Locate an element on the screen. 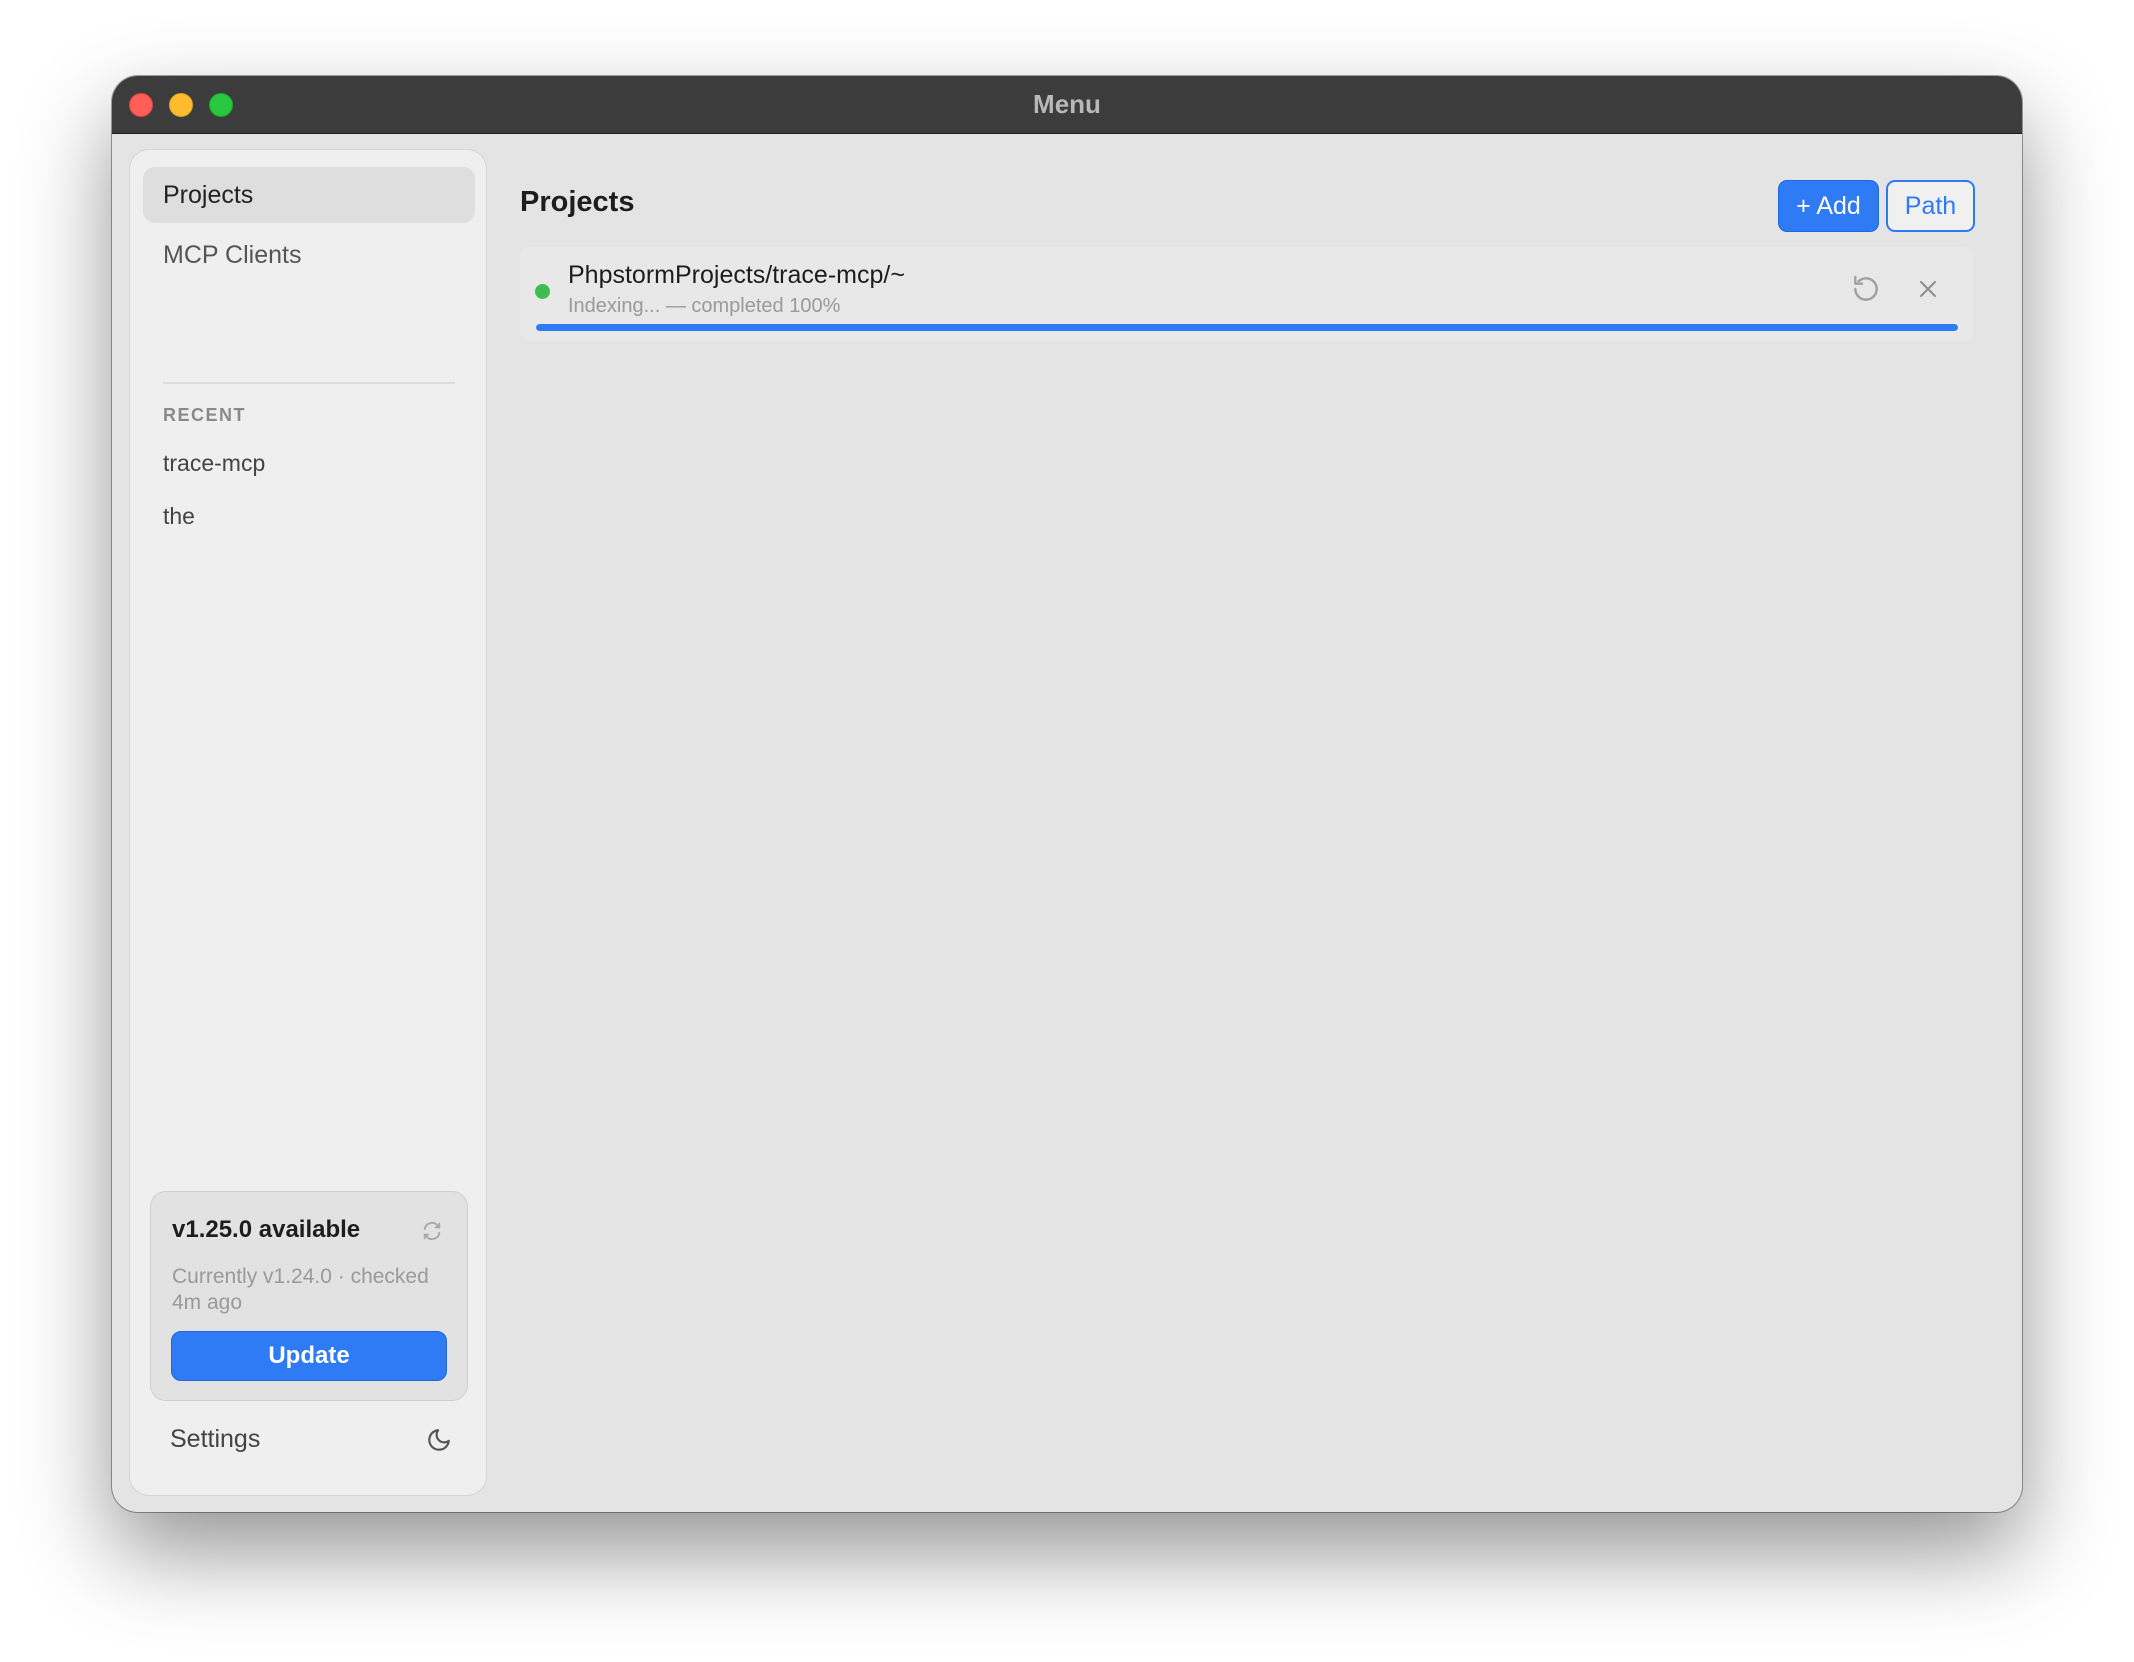 The width and height of the screenshot is (2134, 1662). recent-item-the: the is located at coordinates (179, 516).